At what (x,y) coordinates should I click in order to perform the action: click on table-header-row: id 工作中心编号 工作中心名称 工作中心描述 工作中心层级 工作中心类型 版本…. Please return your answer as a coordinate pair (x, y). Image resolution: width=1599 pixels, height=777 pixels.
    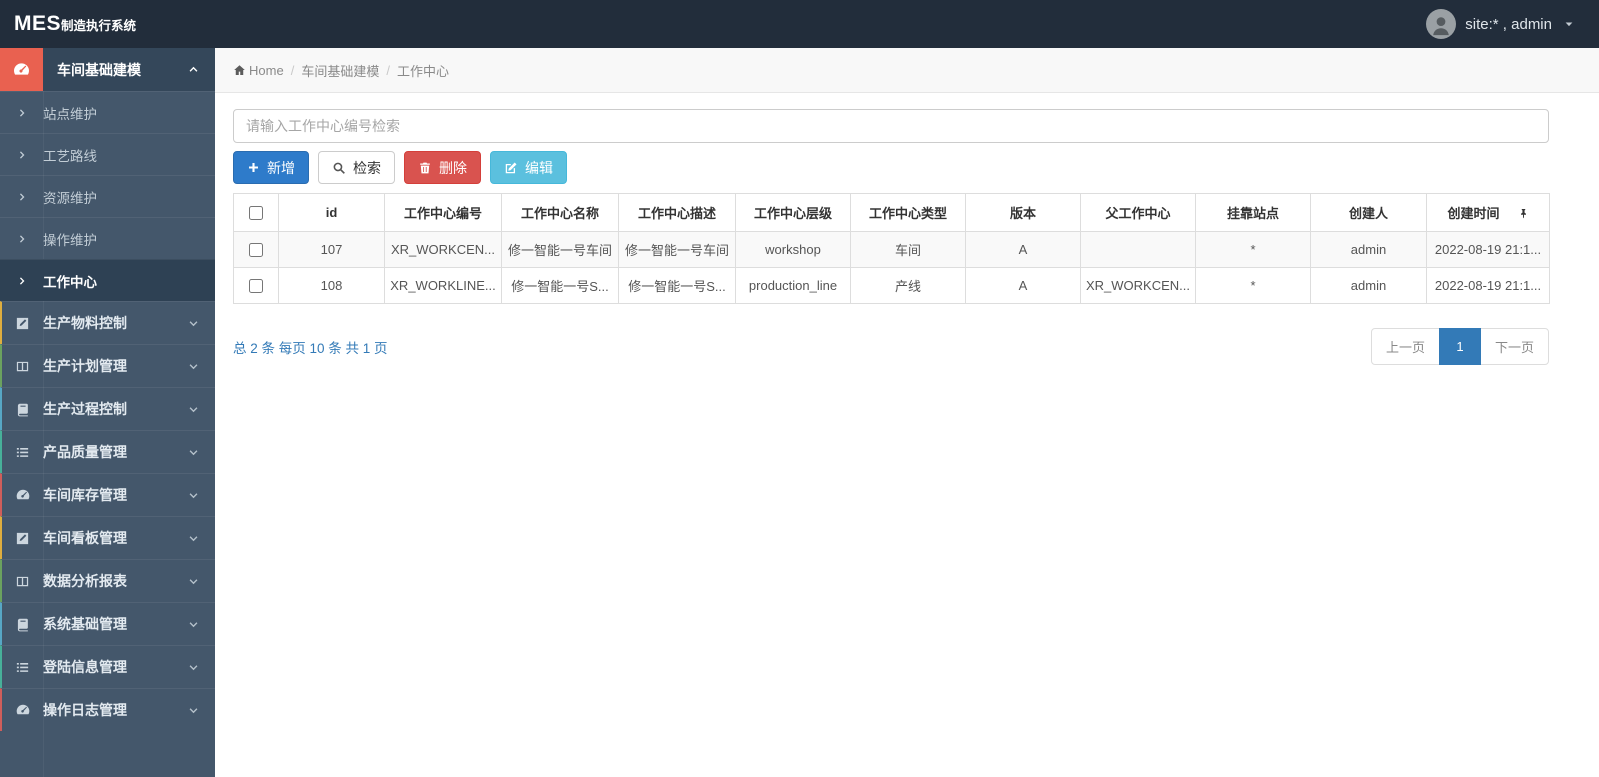
    Looking at the image, I should click on (891, 212).